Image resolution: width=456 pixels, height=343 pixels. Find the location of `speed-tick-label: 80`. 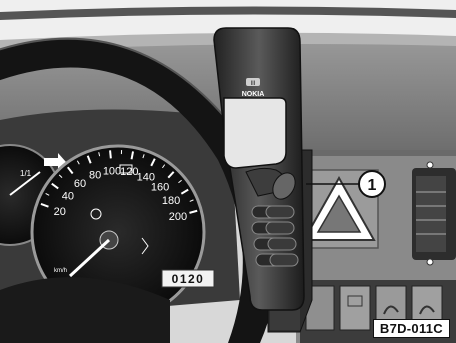

speed-tick-label: 80 is located at coordinates (95, 175).